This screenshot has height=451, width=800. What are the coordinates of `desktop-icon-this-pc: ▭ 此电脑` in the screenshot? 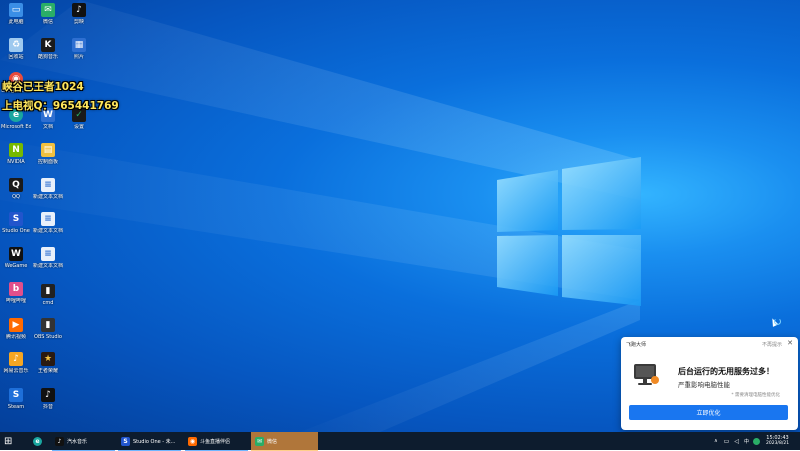 It's located at (16, 14).